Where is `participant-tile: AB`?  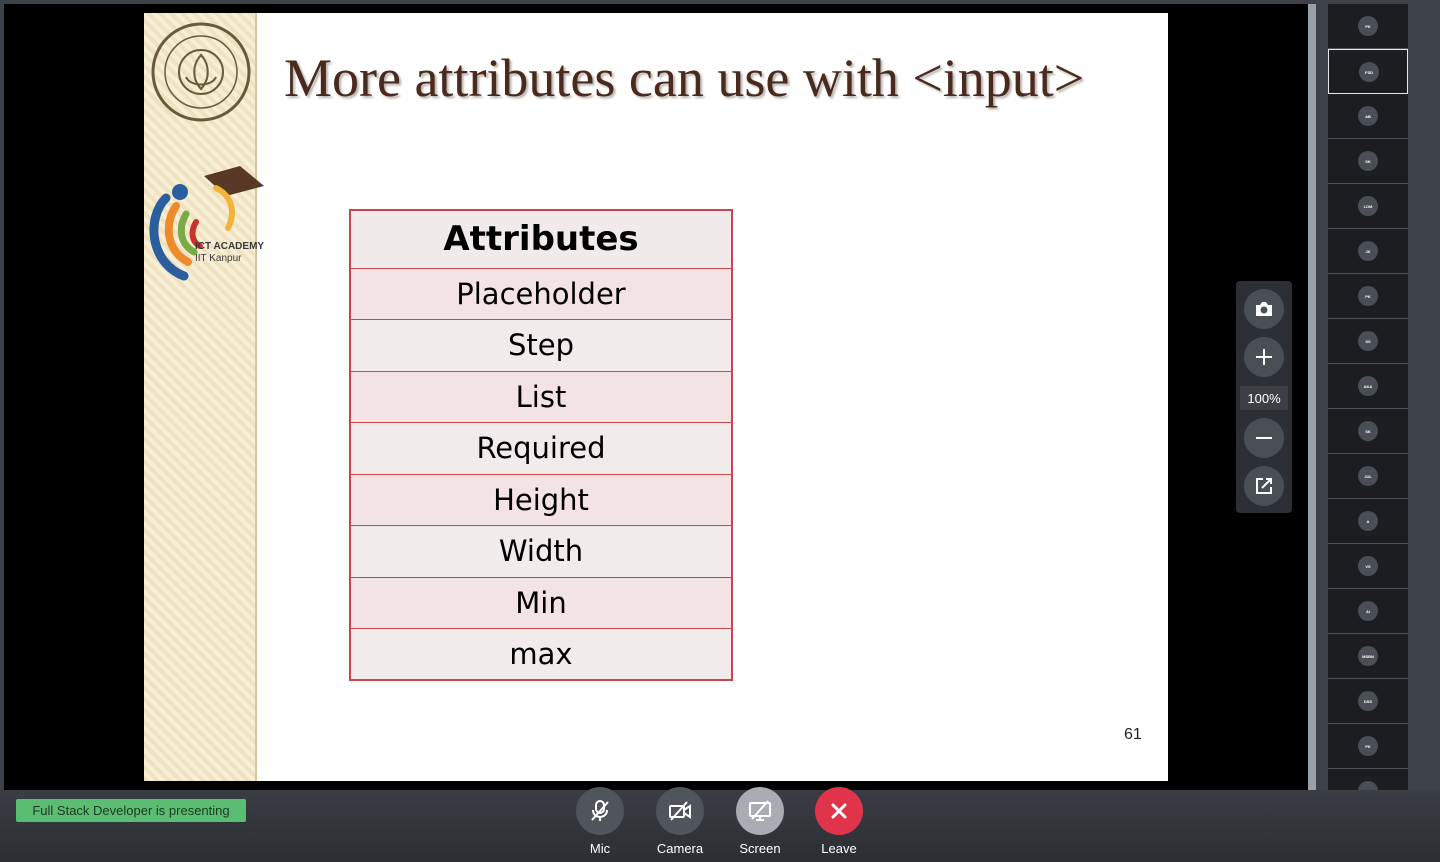 participant-tile: AB is located at coordinates (1368, 116).